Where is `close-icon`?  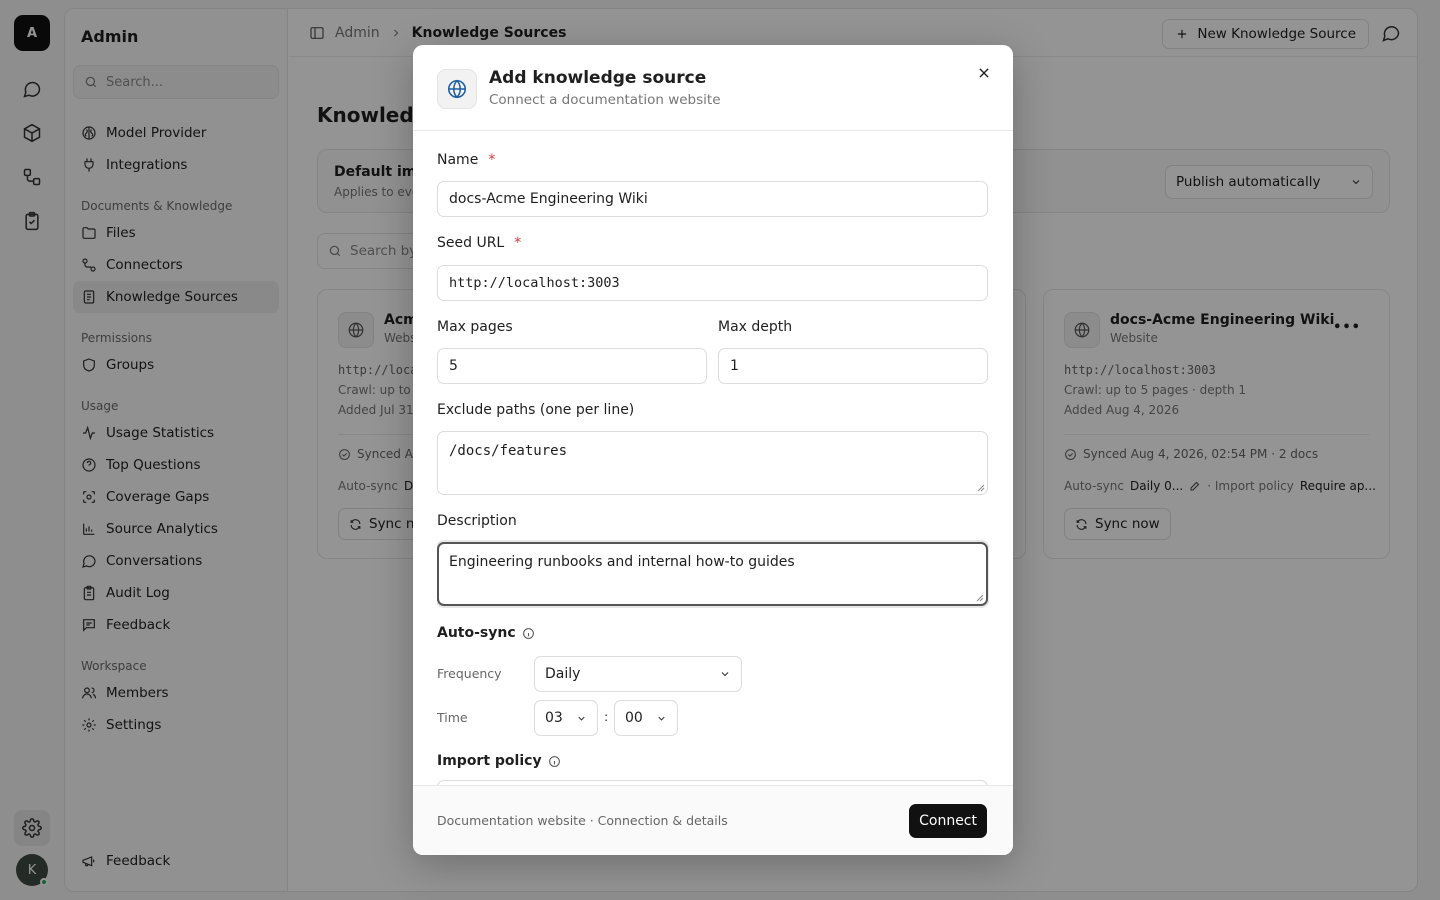
close-icon is located at coordinates (984, 73).